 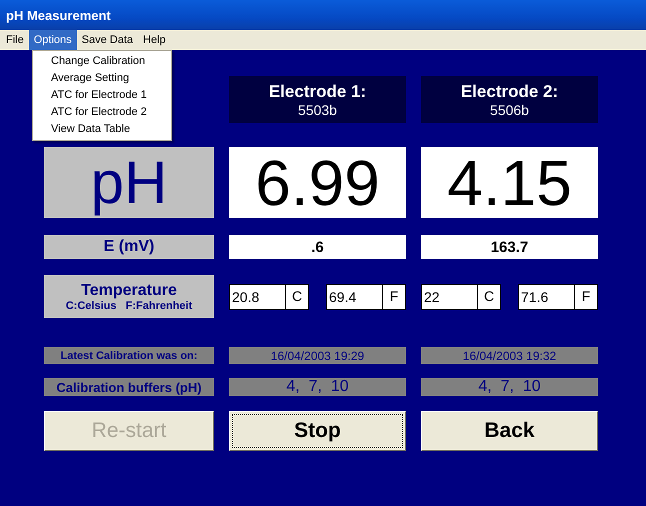 What do you see at coordinates (317, 247) in the screenshot?
I see `mv-reading: .6` at bounding box center [317, 247].